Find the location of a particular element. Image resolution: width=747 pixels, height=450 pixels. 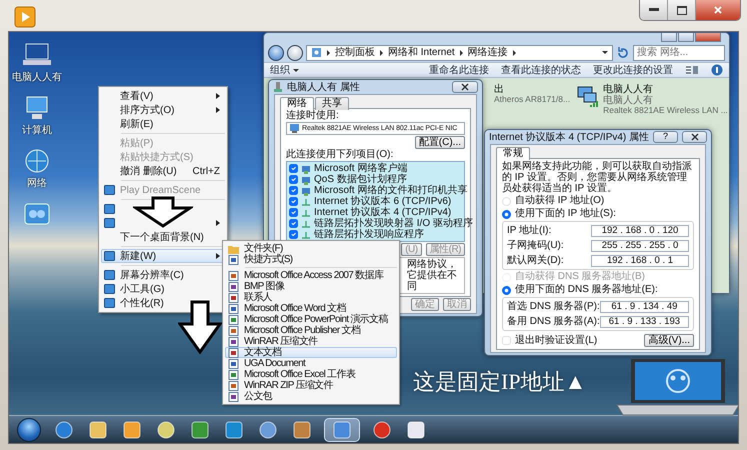

menu-item: Microsoft Office Access 2007 数据库 is located at coordinates (311, 275).